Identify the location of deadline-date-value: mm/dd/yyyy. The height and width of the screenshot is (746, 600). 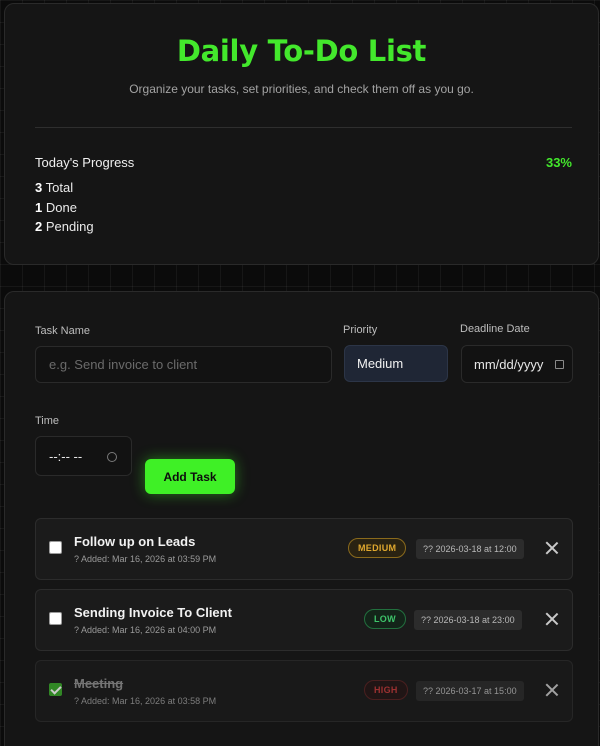
(509, 364).